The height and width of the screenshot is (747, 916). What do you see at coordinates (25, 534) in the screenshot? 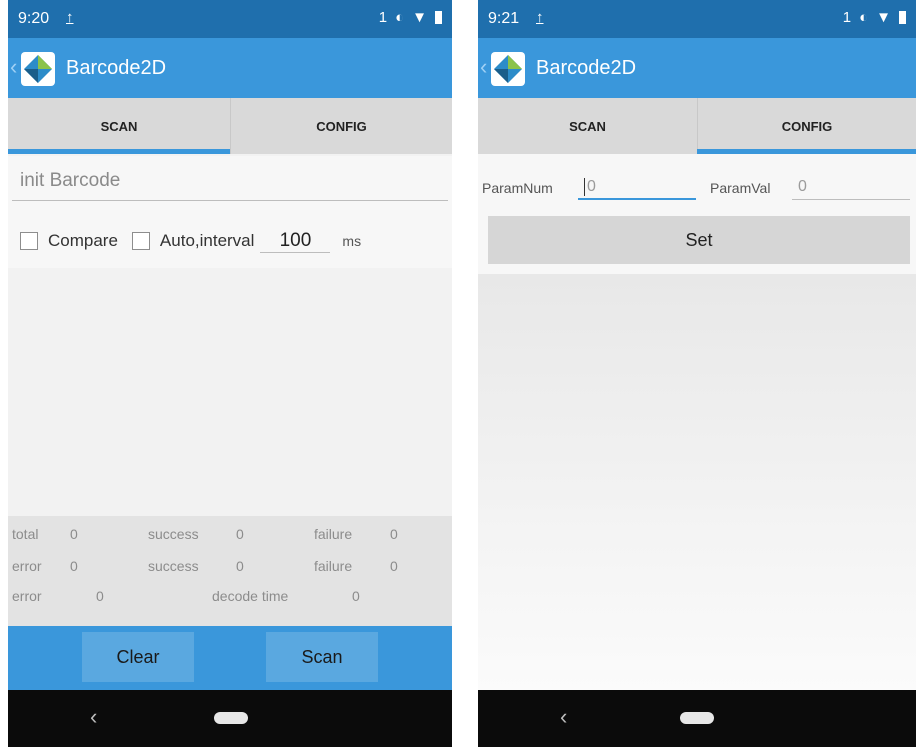
I see `stat-label: total` at bounding box center [25, 534].